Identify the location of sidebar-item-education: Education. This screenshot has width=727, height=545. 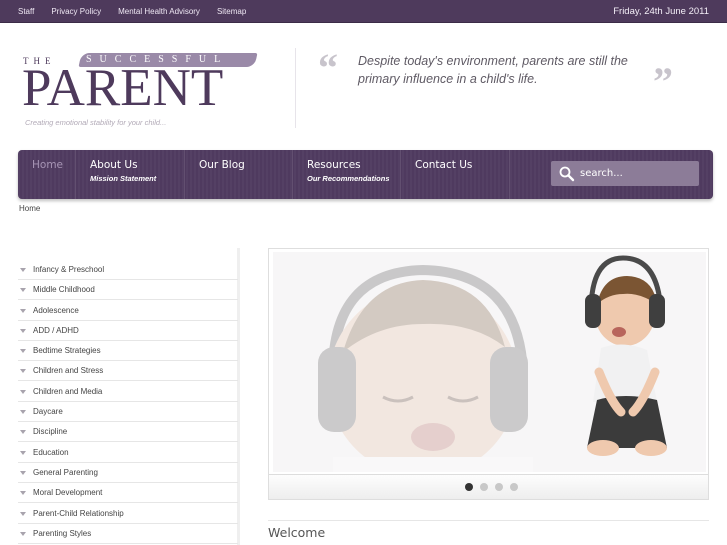
(128, 453).